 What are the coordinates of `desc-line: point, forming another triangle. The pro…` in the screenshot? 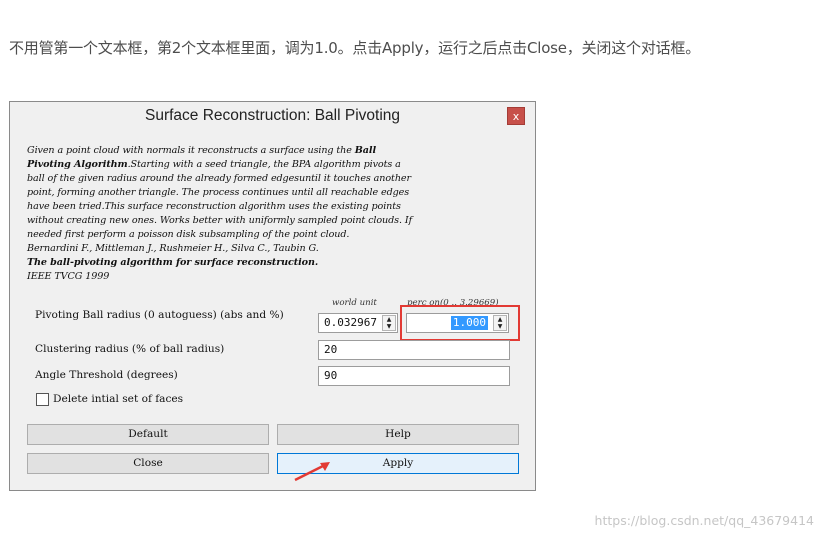 It's located at (218, 192).